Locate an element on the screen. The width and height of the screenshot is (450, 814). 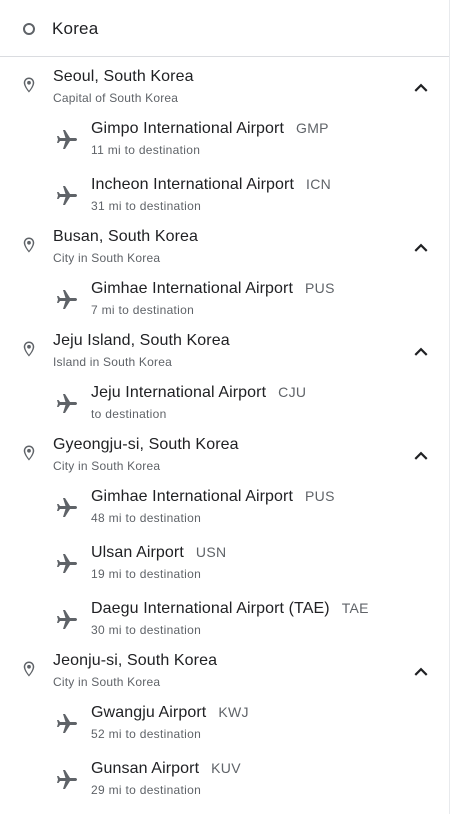
search-input is located at coordinates (242, 29).